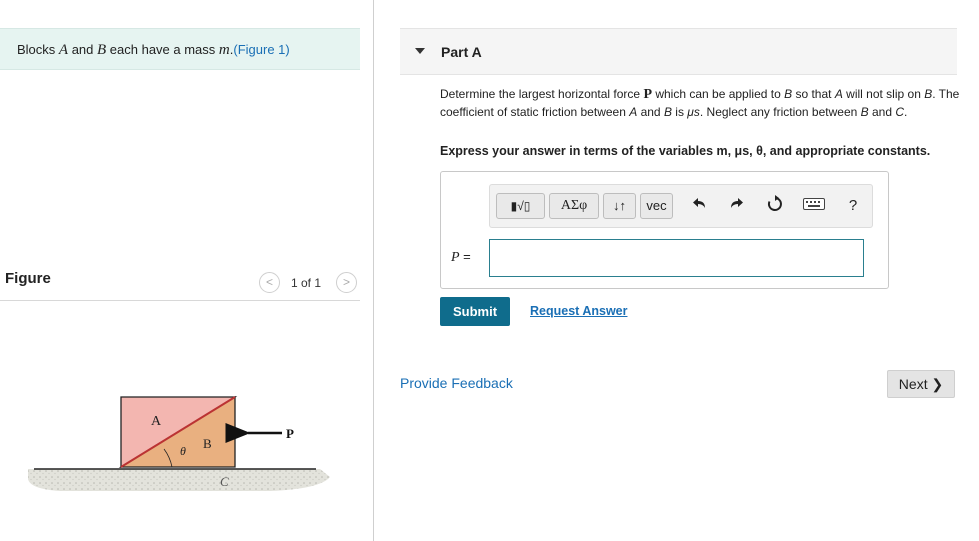  I want to click on figure-diagram: A θ B C P, so click(179, 443).